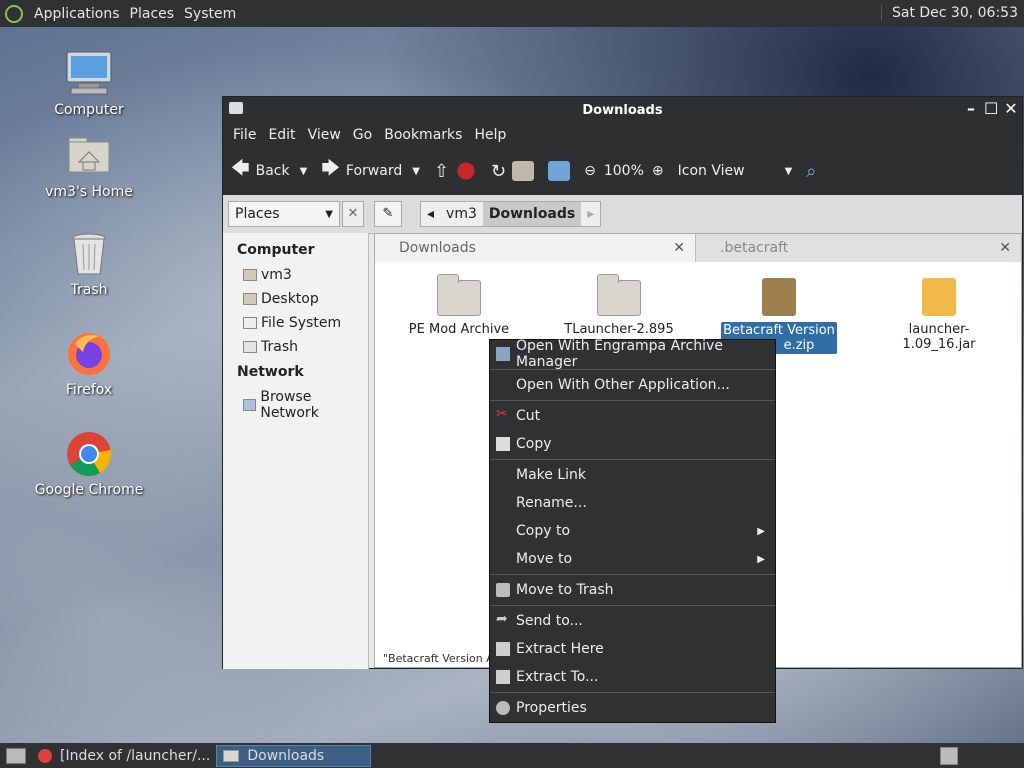 This screenshot has height=768, width=1024. I want to click on clock: Sat Dec 30, 06:53, so click(949, 13).